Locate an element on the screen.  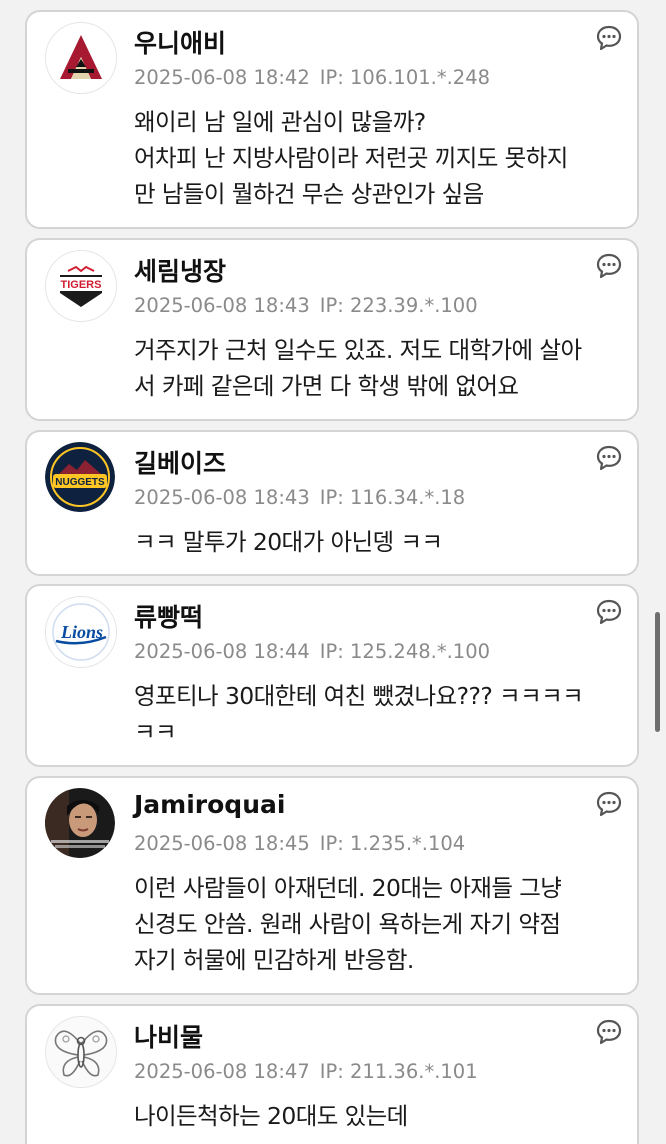
diamondbacks-a-logo-icon is located at coordinates (81, 58).